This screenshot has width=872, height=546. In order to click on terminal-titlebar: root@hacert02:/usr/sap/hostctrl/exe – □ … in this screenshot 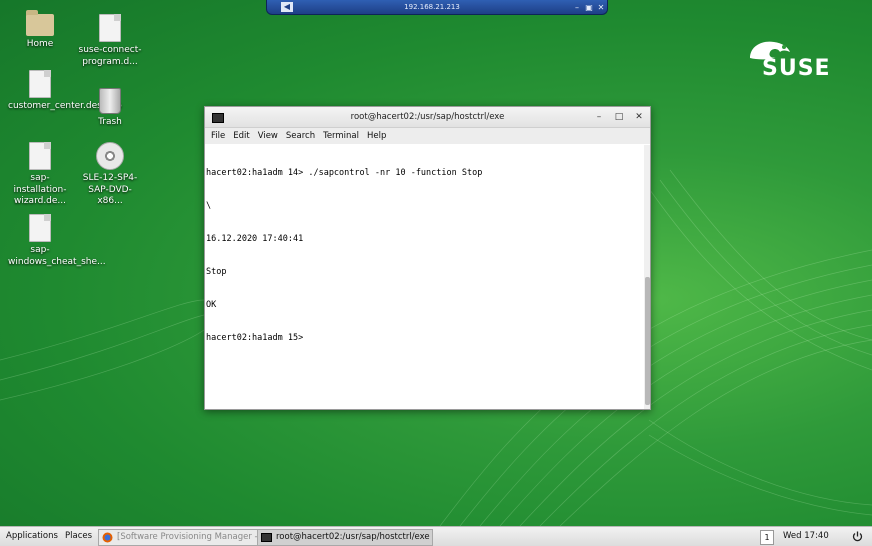, I will do `click(427, 117)`.